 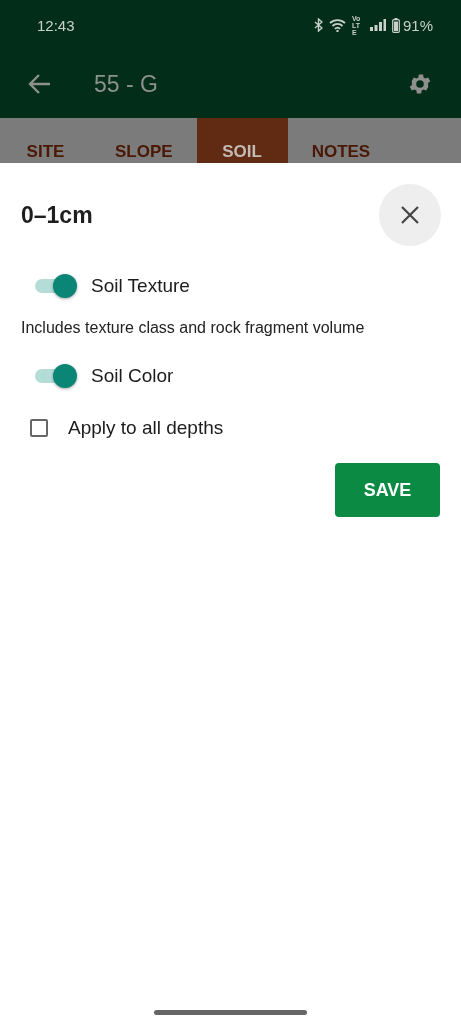 I want to click on screen-title: 55 - G, so click(x=126, y=84).